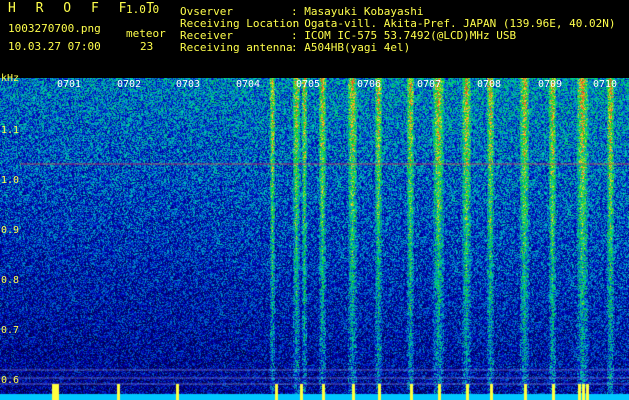 This screenshot has width=629, height=400. Describe the element at coordinates (429, 84) in the screenshot. I see `x-tick-label: 0707` at that location.